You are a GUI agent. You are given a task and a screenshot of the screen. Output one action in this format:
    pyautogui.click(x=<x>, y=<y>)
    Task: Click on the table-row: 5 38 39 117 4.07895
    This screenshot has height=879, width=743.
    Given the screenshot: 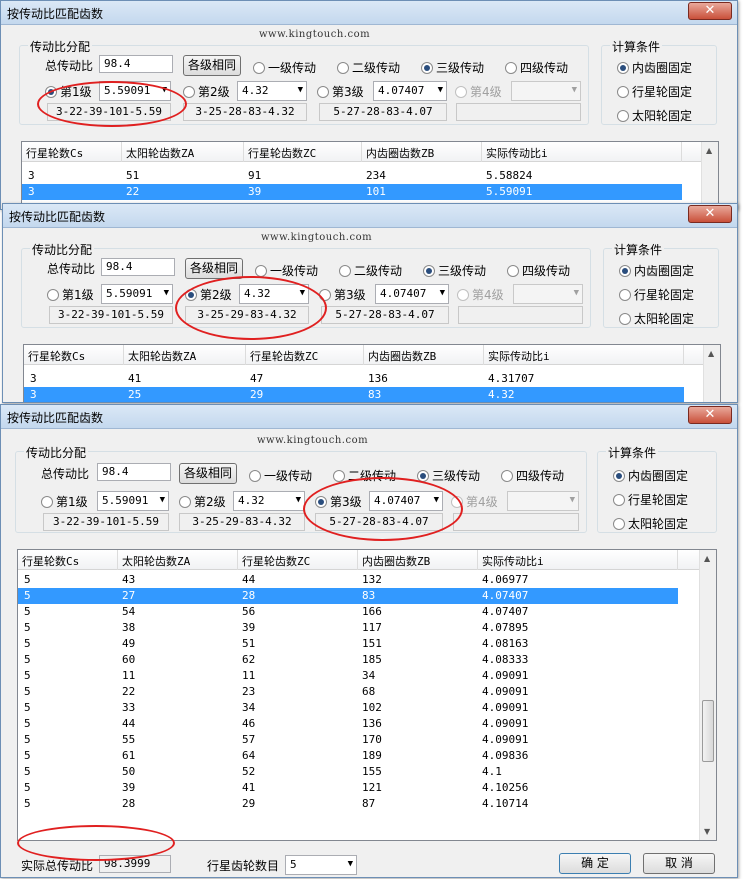 What is the action you would take?
    pyautogui.click(x=348, y=628)
    